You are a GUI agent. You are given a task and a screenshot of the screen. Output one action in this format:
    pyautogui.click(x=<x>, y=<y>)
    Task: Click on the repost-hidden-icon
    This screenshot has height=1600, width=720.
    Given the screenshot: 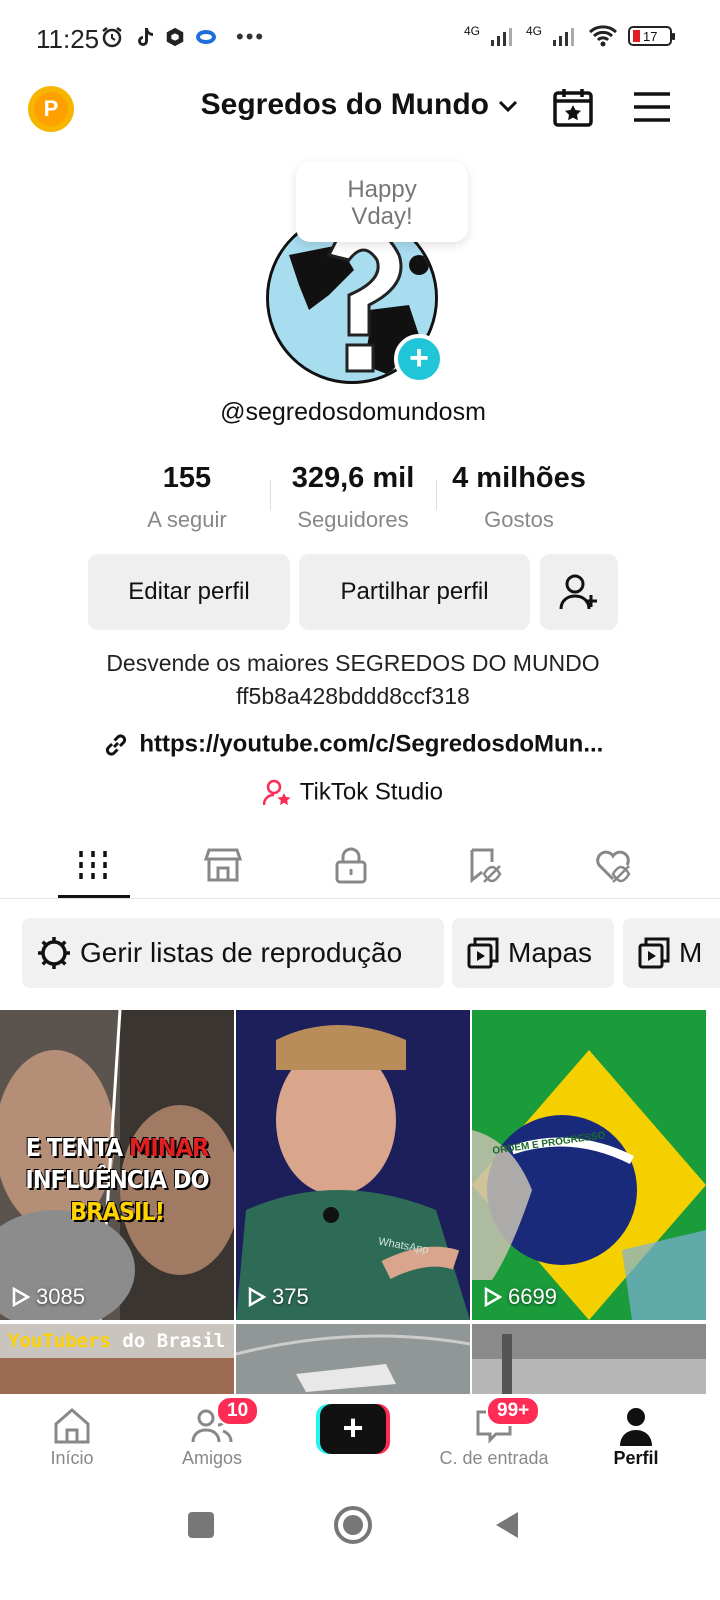 What is the action you would take?
    pyautogui.click(x=486, y=866)
    